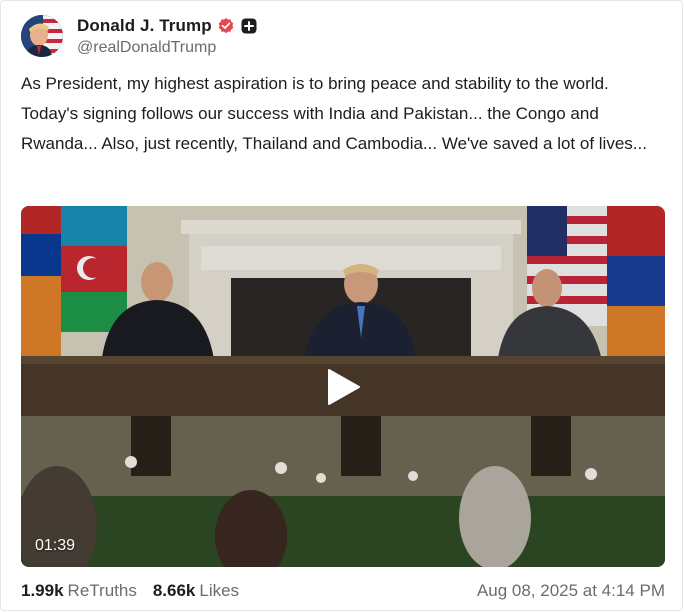 The width and height of the screenshot is (684, 612). I want to click on author-names: Donald J. Trump @realDonaldTrump, so click(167, 36).